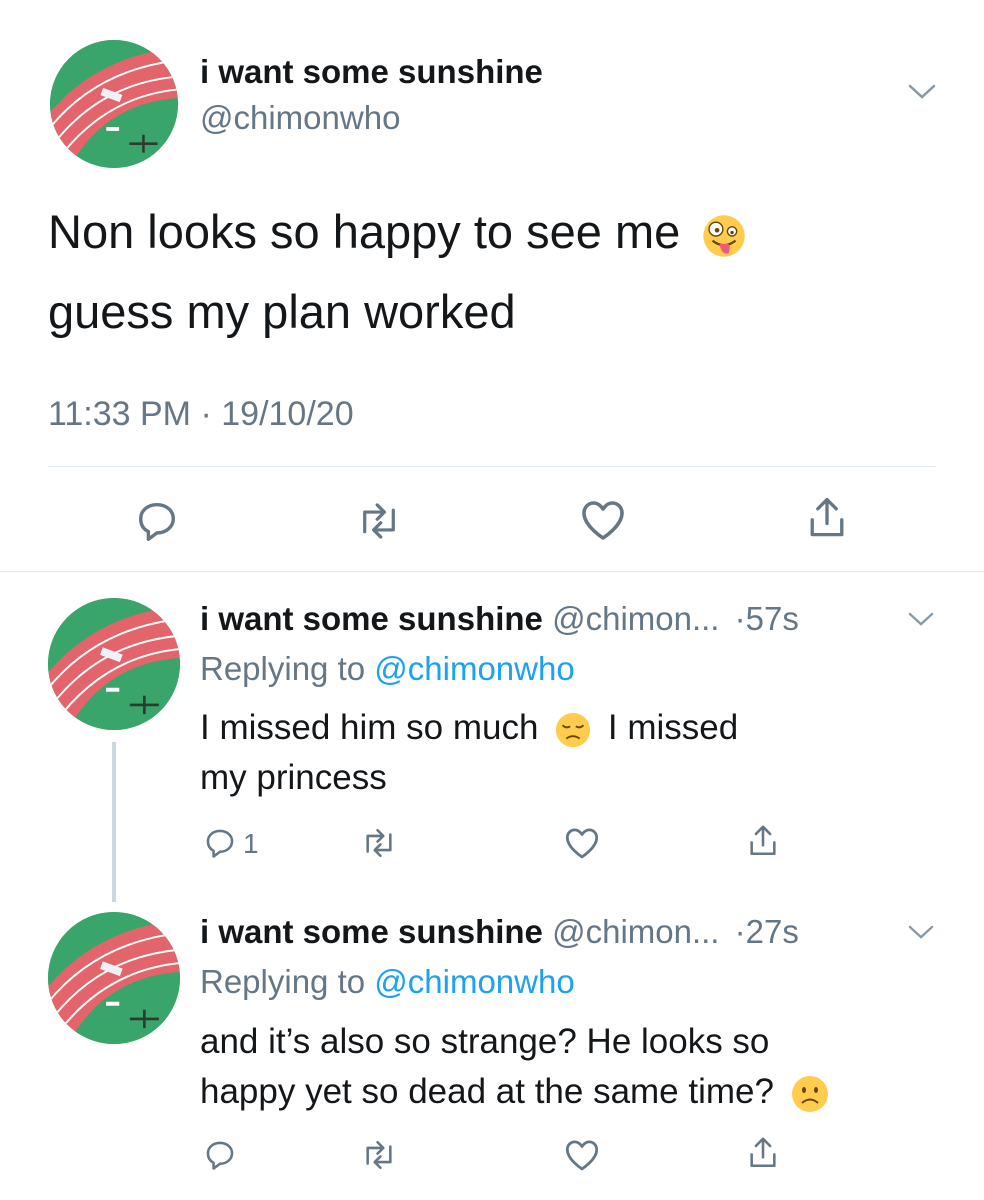  I want to click on reply-text: I missed, so click(673, 727).